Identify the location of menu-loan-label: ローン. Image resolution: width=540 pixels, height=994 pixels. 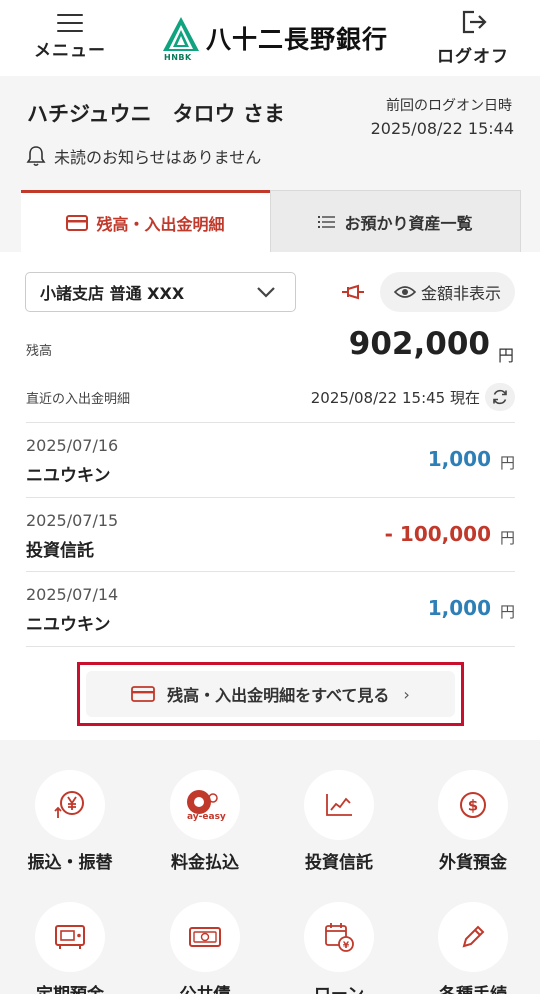
(339, 987).